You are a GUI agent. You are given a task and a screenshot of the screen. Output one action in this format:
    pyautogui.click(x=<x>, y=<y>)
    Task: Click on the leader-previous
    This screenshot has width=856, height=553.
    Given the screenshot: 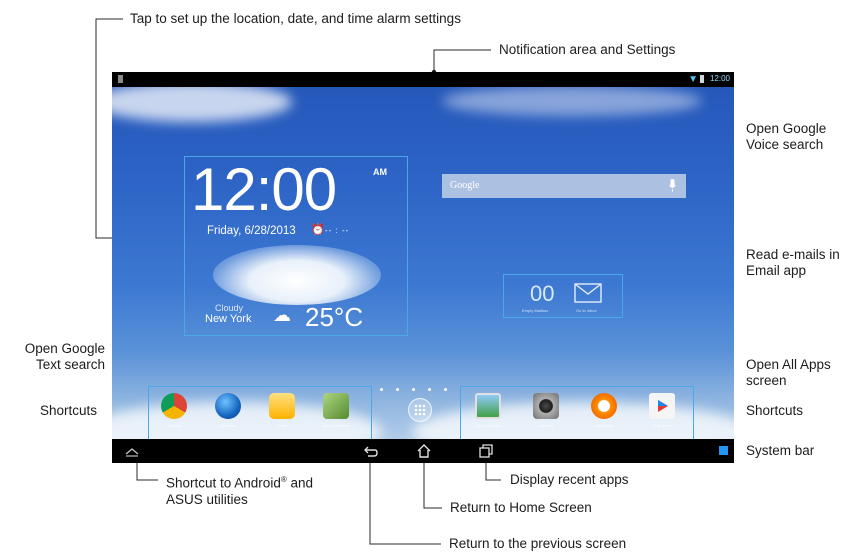 What is the action you would take?
    pyautogui.click(x=405, y=501)
    